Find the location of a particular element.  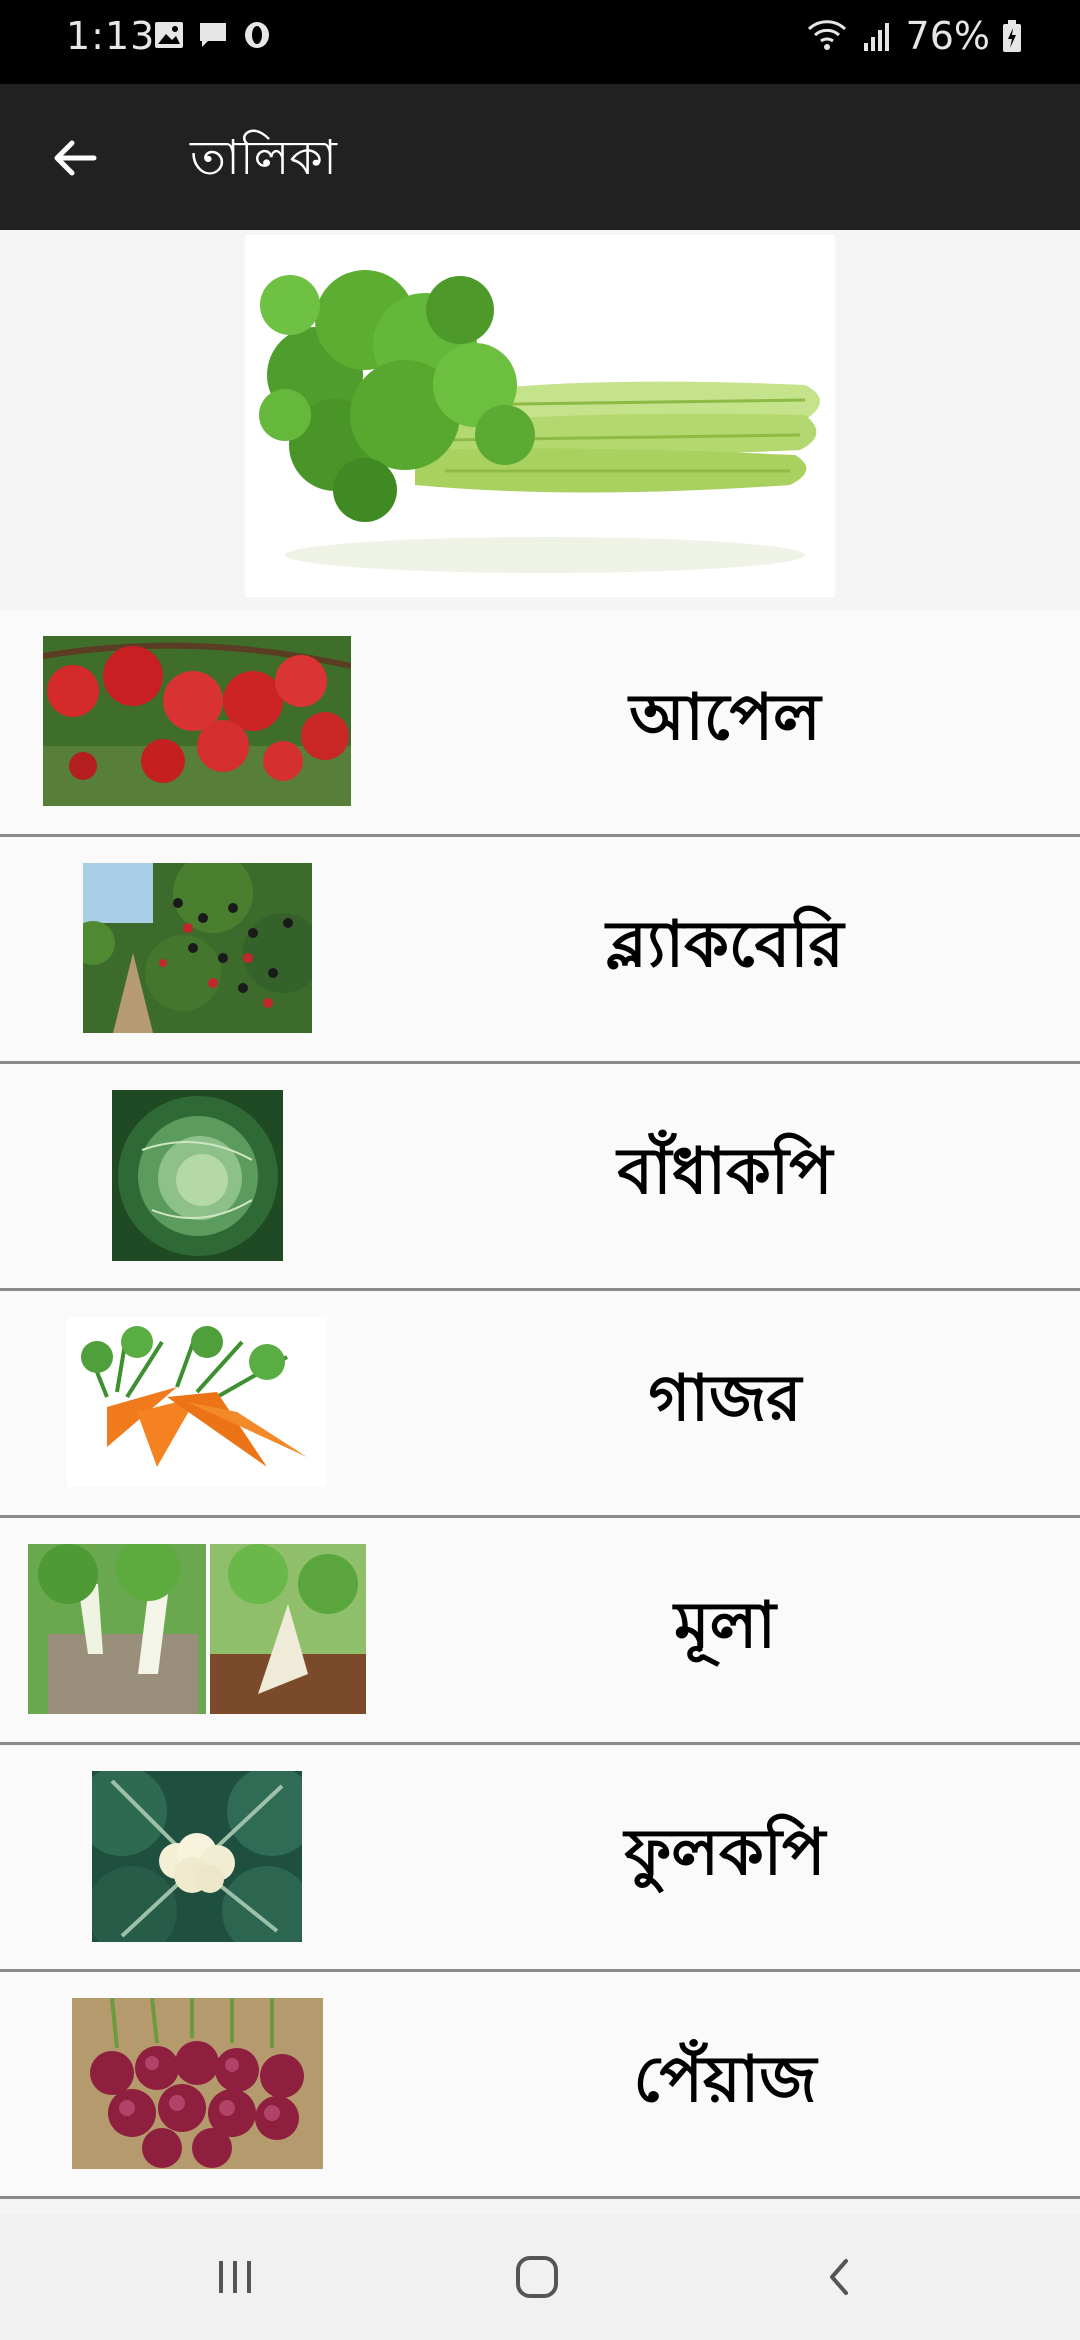

battery-icon is located at coordinates (1012, 36).